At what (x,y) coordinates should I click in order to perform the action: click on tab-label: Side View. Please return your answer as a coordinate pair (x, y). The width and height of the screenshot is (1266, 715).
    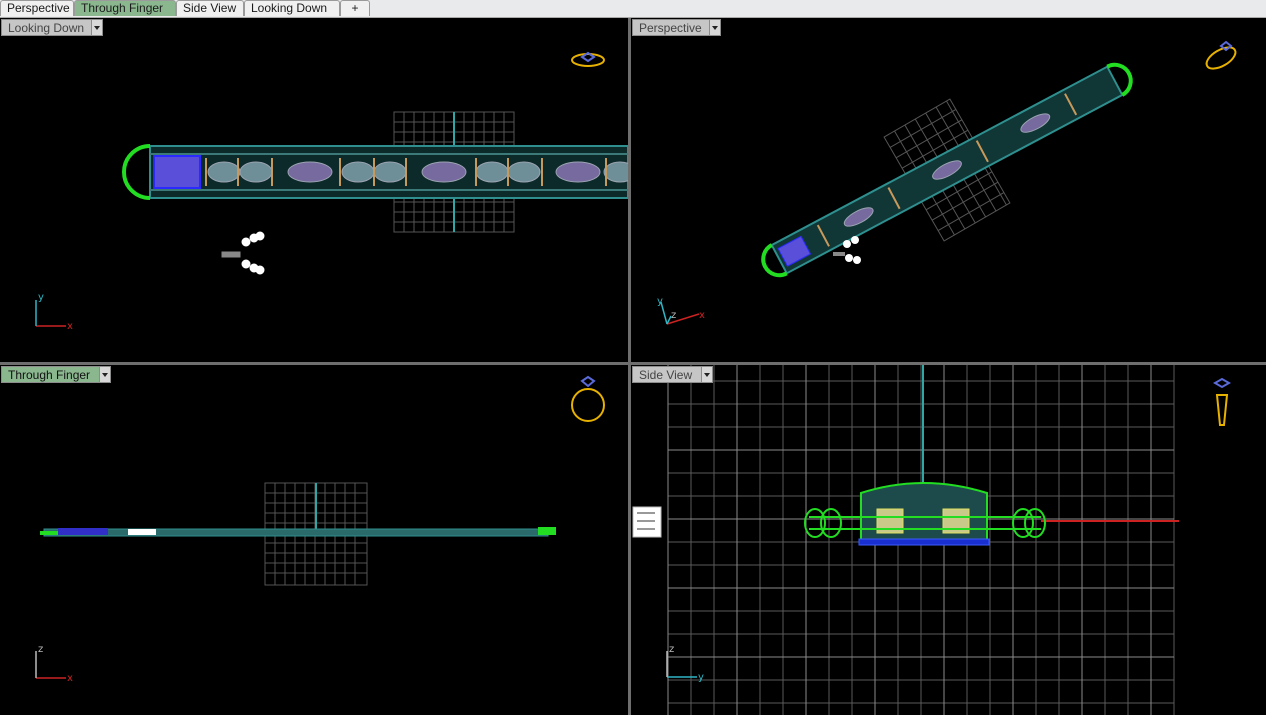
    Looking at the image, I should click on (210, 8).